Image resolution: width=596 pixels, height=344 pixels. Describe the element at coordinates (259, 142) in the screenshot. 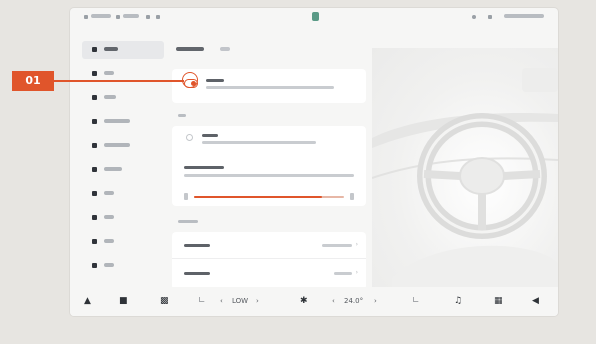

I see `option-description` at that location.